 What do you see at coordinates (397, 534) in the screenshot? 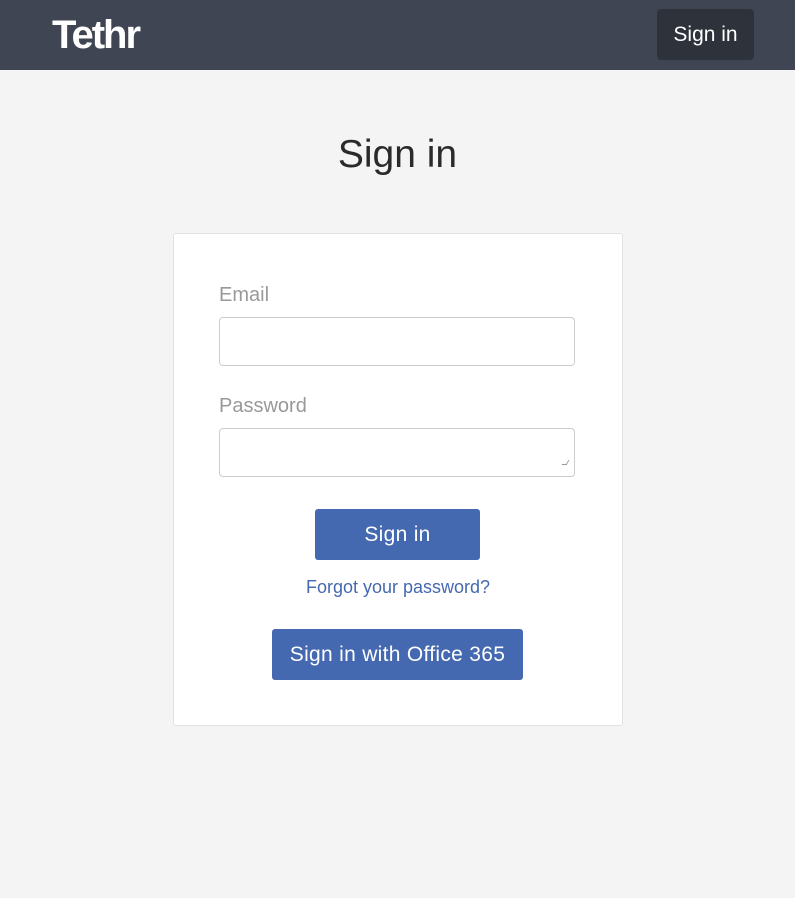
I see `sign-in-button: Sign in` at bounding box center [397, 534].